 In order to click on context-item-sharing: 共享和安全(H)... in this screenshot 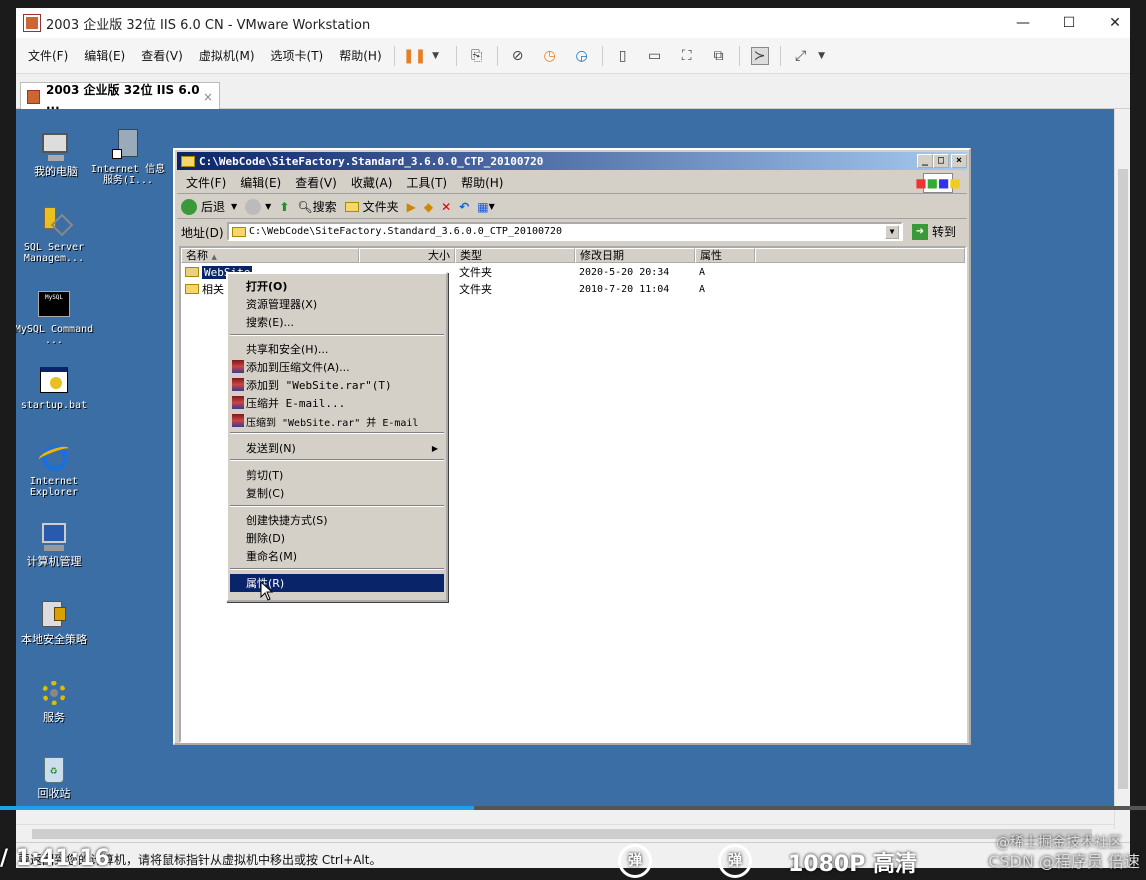, I will do `click(337, 349)`.